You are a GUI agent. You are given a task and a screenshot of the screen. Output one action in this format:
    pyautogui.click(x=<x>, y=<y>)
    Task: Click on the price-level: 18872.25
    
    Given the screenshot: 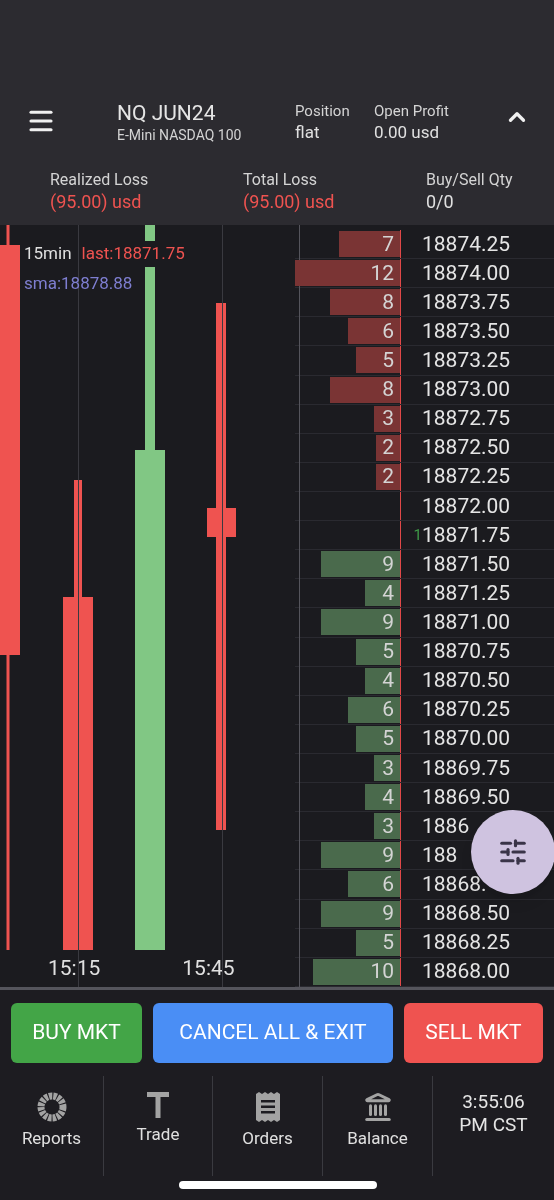 What is the action you would take?
    pyautogui.click(x=466, y=477)
    